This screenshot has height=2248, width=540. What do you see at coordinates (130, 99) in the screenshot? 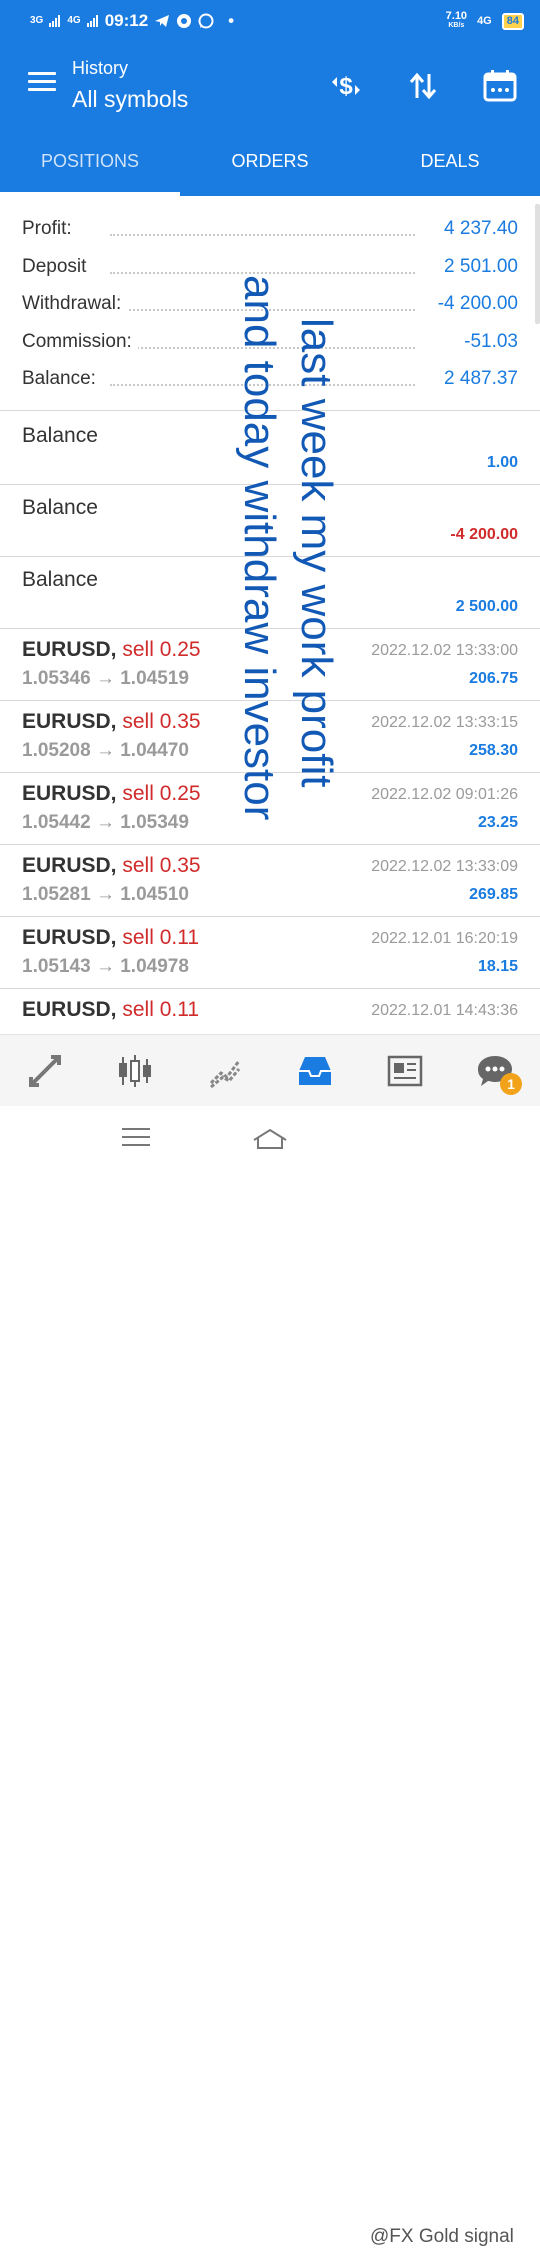
I see `page-title: All symbols` at bounding box center [130, 99].